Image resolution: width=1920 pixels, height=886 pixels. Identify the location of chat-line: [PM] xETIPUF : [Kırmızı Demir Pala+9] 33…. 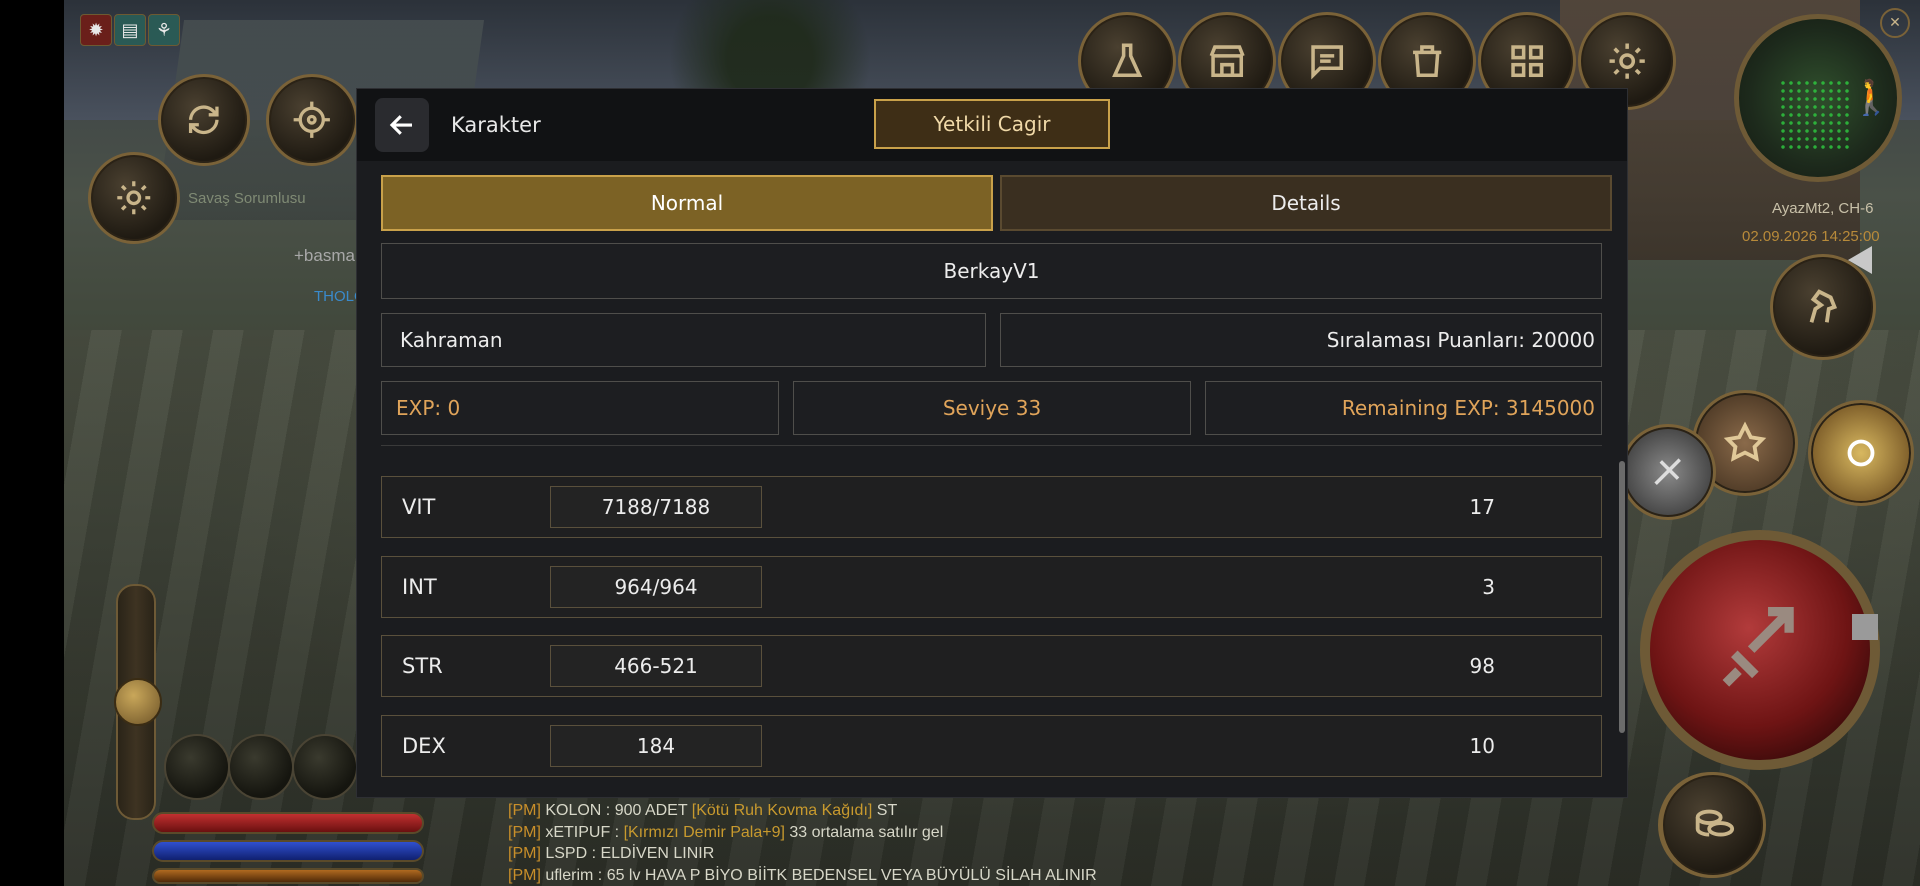
(802, 833).